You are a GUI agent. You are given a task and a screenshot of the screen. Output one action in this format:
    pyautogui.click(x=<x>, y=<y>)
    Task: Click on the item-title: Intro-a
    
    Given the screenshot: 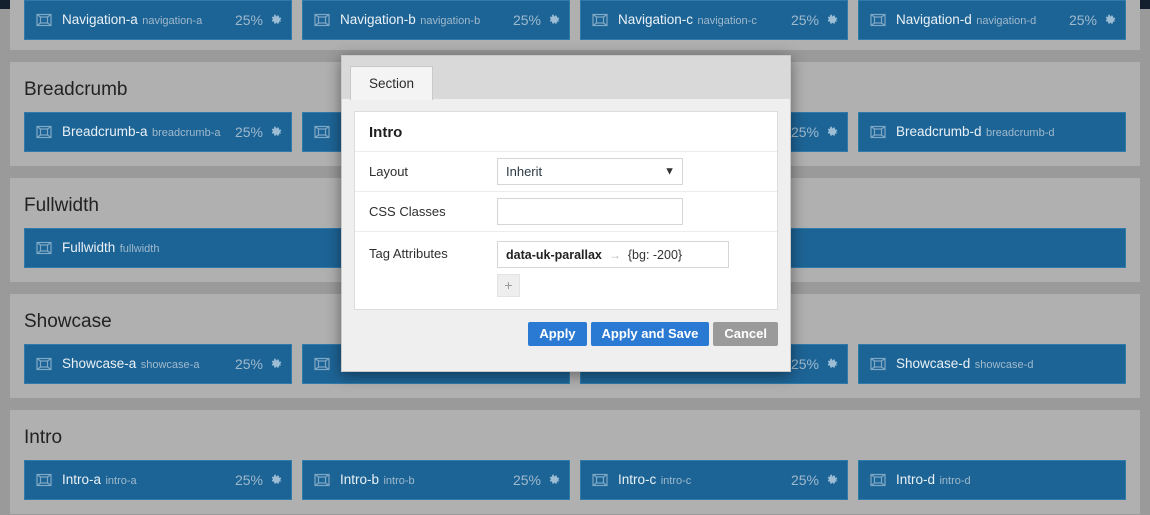 What is the action you would take?
    pyautogui.click(x=82, y=479)
    